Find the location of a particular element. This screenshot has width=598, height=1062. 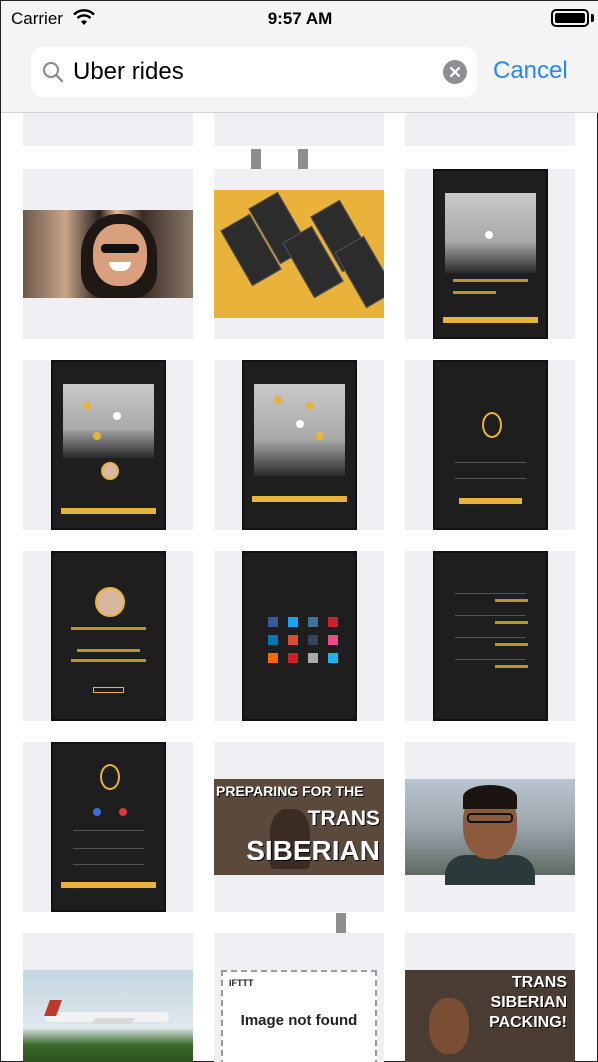

result-thumbnail: TRANS SIBERIAN PACKING! is located at coordinates (490, 1016).